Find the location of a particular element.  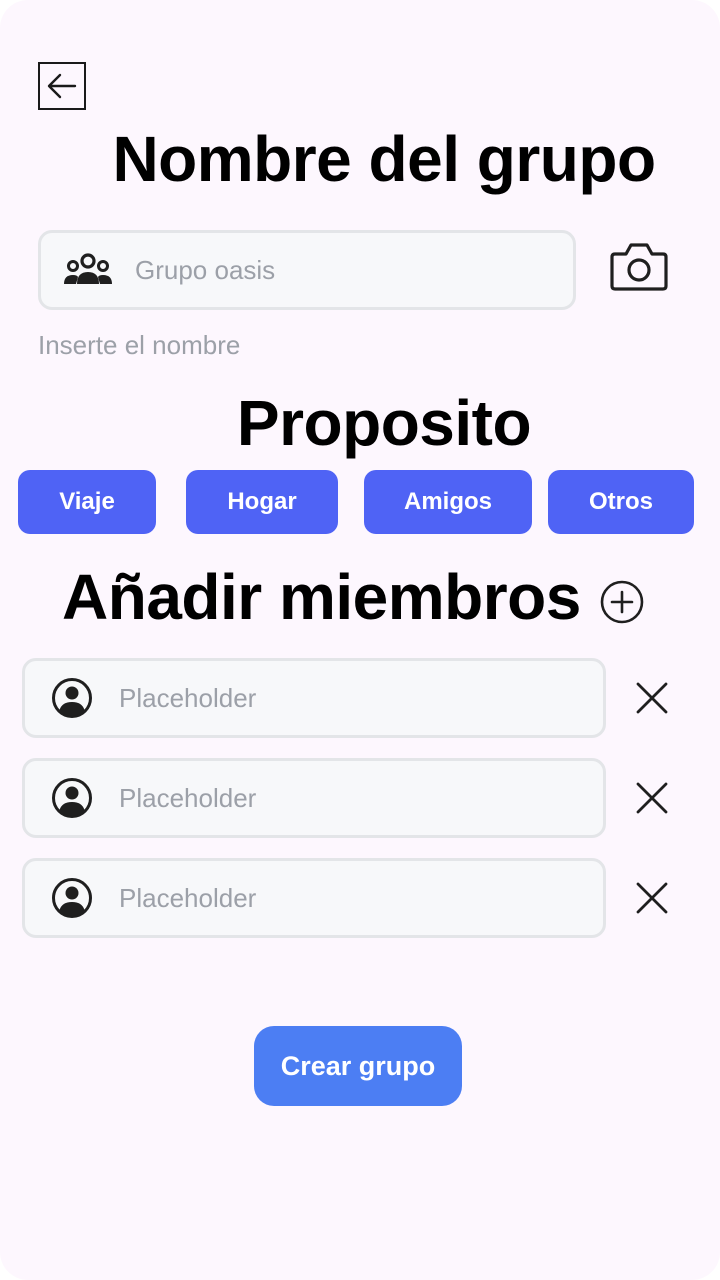

purpose-chip-hogar: Hogar is located at coordinates (262, 502).